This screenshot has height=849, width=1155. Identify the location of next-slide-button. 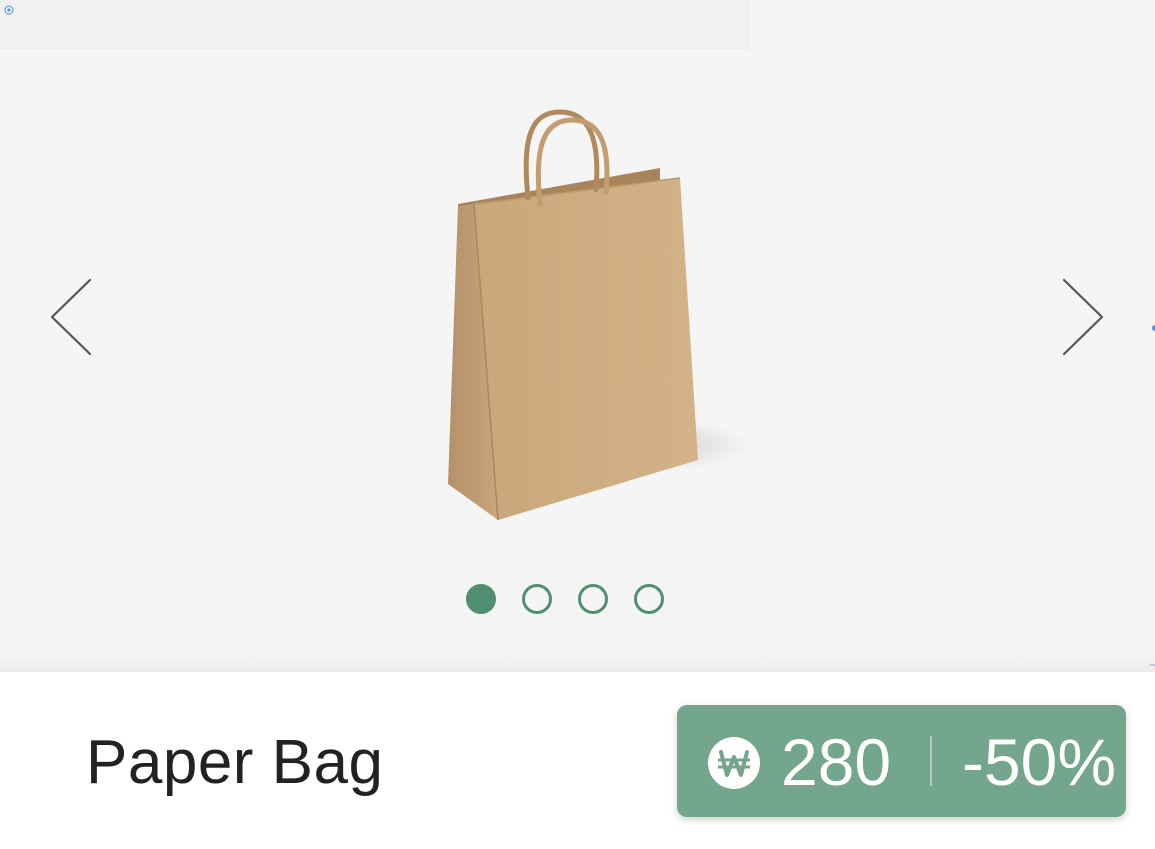
(1082, 317).